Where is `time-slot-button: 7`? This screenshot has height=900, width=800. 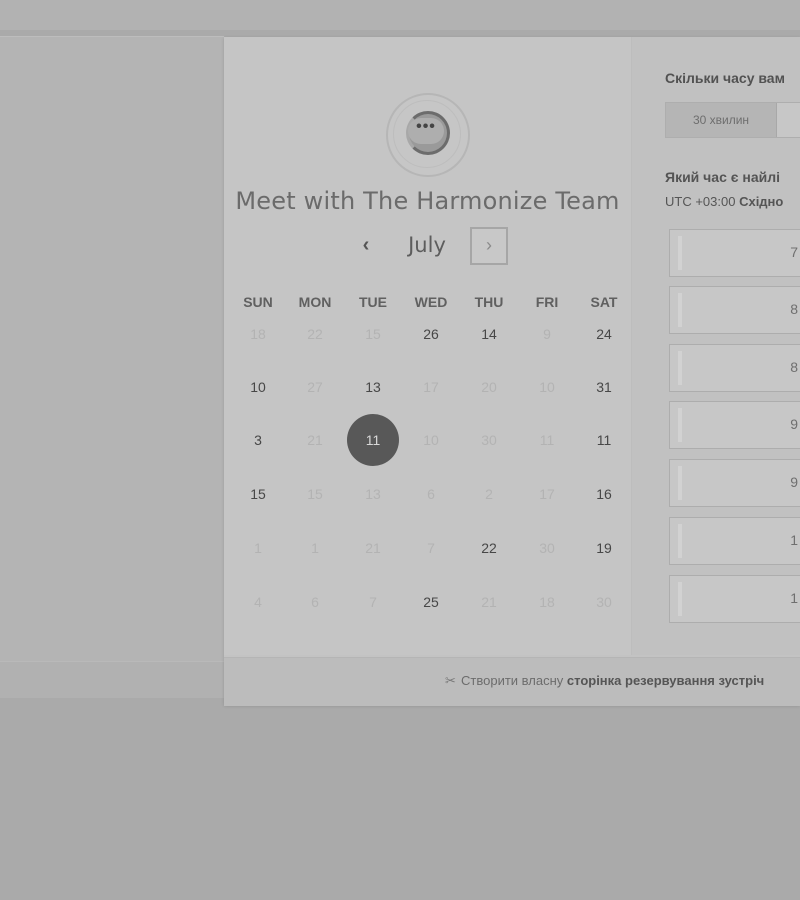 time-slot-button: 7 is located at coordinates (734, 253).